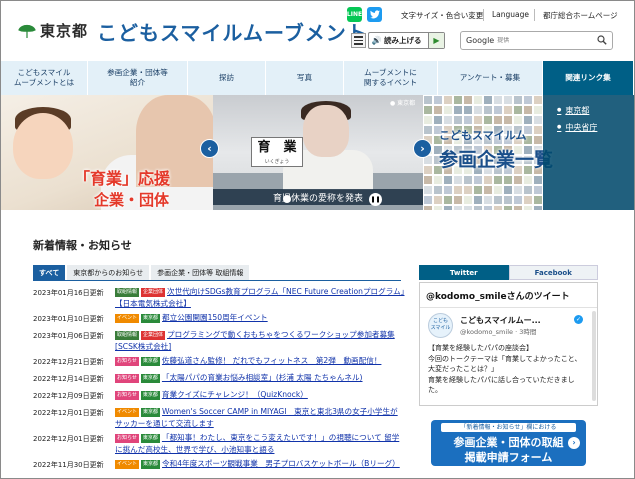 The image size is (635, 479). What do you see at coordinates (496, 160) in the screenshot?
I see `slide3-caption-line2: 参画企業一覧` at bounding box center [496, 160].